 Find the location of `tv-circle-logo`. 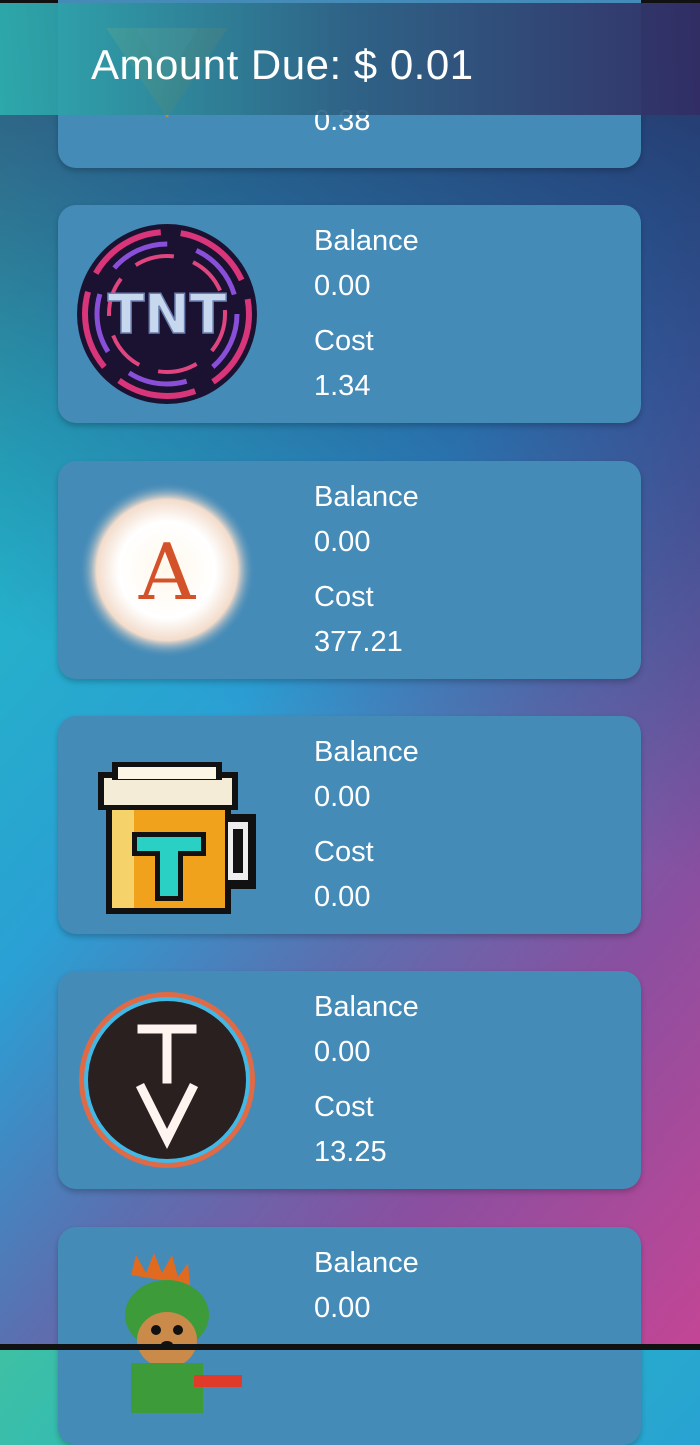

tv-circle-logo is located at coordinates (167, 1080).